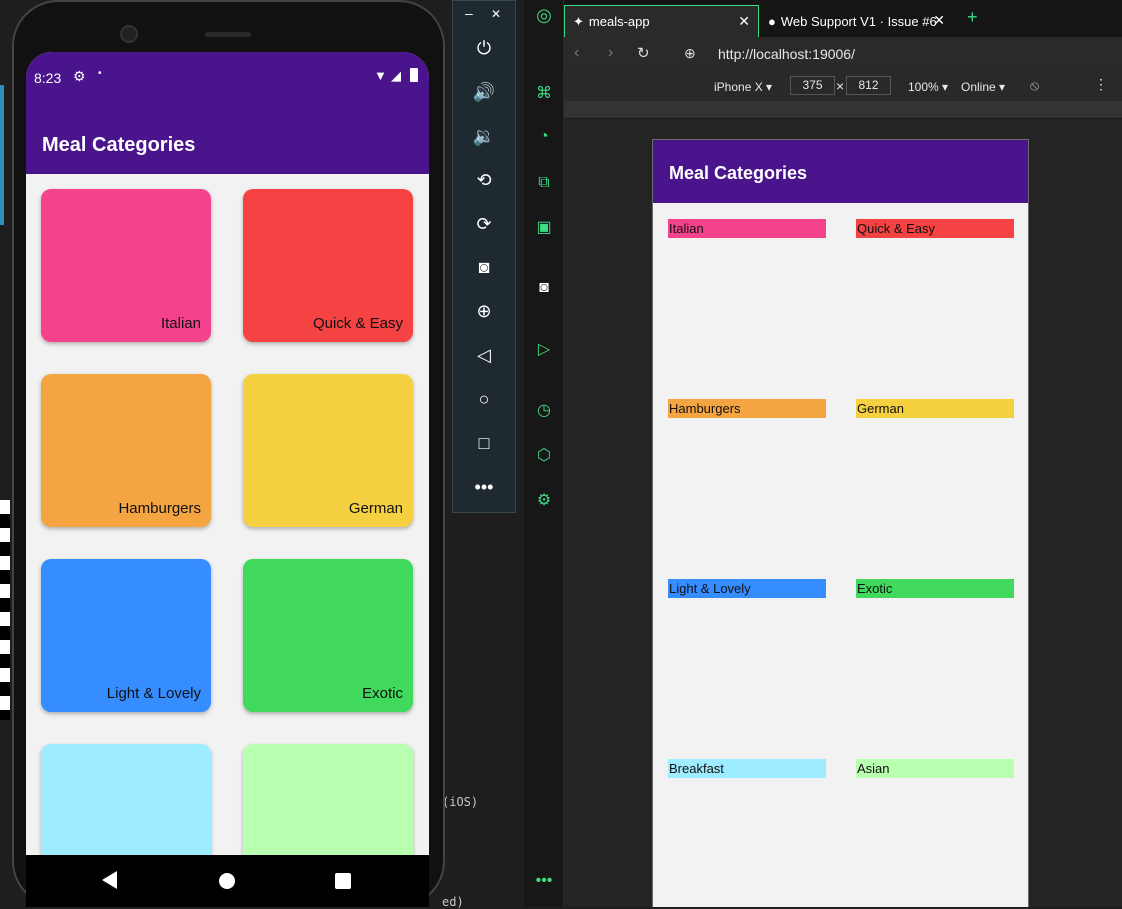 The image size is (1122, 909). I want to click on discord-icon: ◙, so click(544, 288).